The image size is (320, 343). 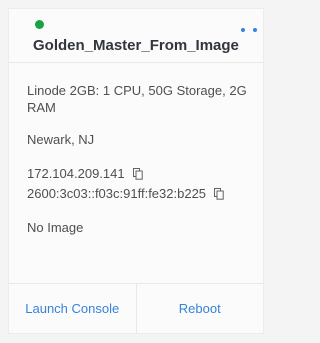 What do you see at coordinates (72, 308) in the screenshot?
I see `launch-console-button: Launch Console` at bounding box center [72, 308].